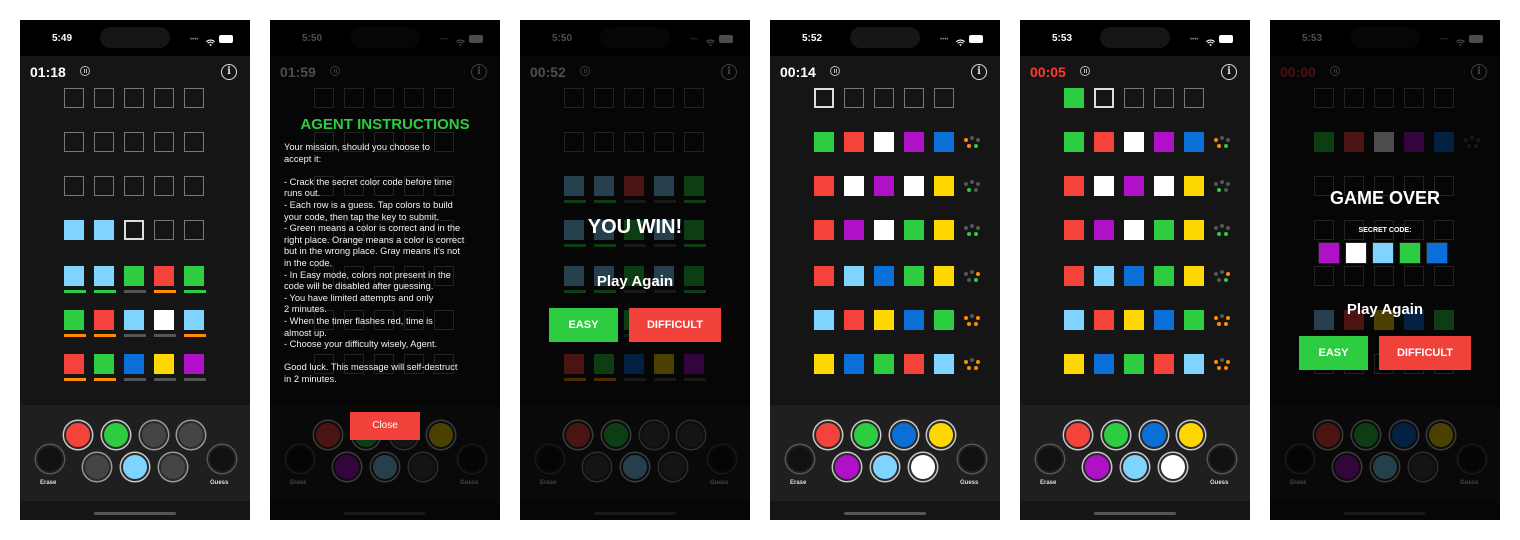 The width and height of the screenshot is (1520, 540). Describe the element at coordinates (675, 325) in the screenshot. I see `difficult-button: DIFFICULT` at that location.